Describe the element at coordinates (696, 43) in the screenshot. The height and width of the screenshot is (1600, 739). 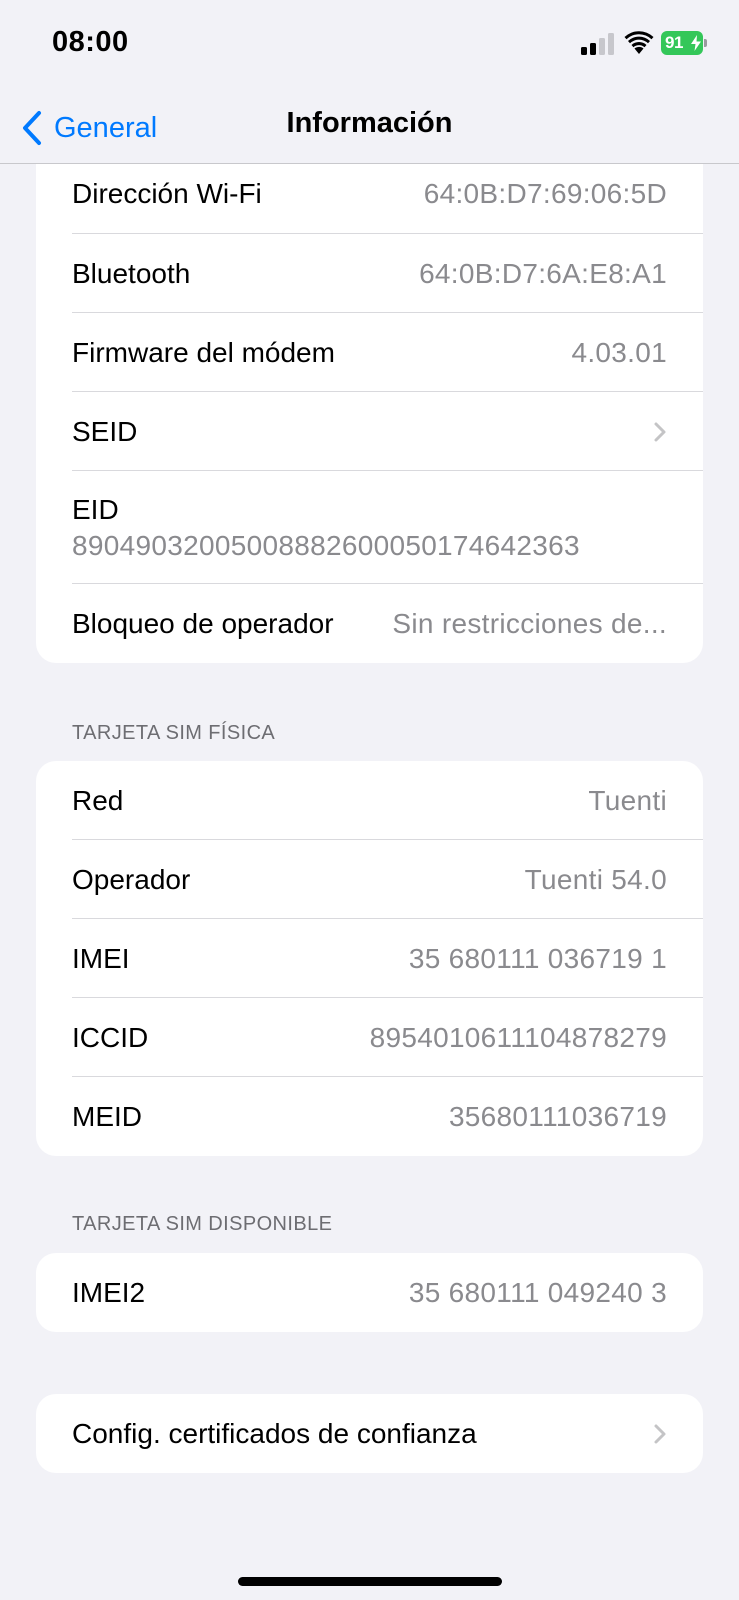
I see `charging-bolt-icon` at that location.